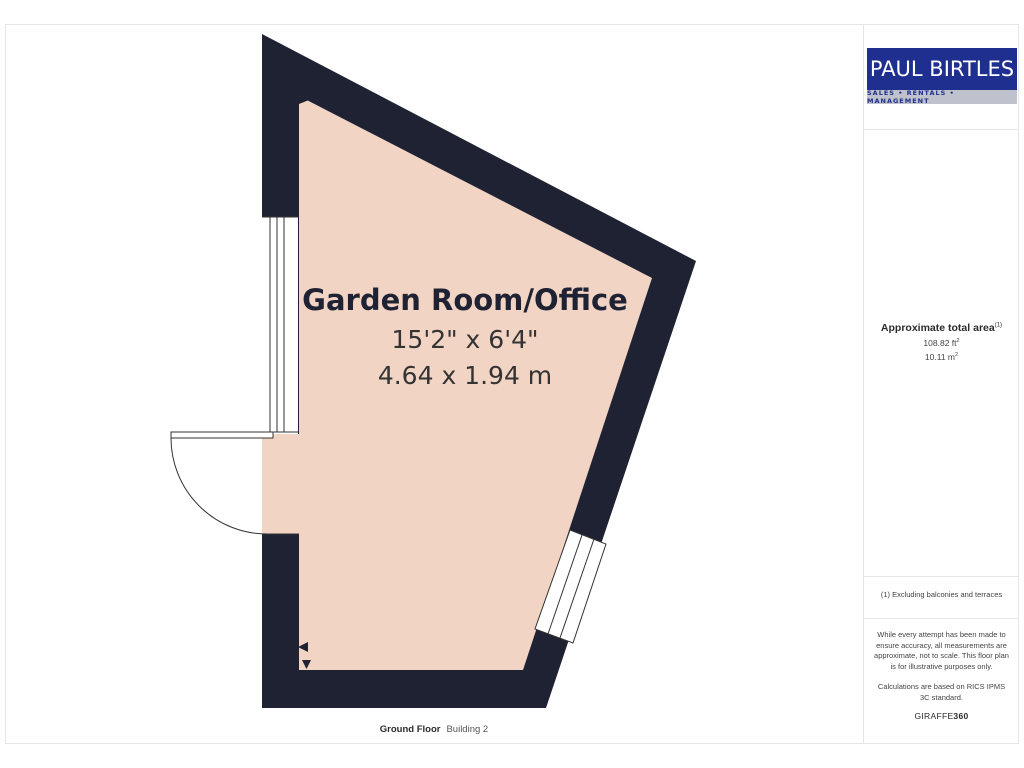  Describe the element at coordinates (222, 435) in the screenshot. I see `door-leaf` at that location.